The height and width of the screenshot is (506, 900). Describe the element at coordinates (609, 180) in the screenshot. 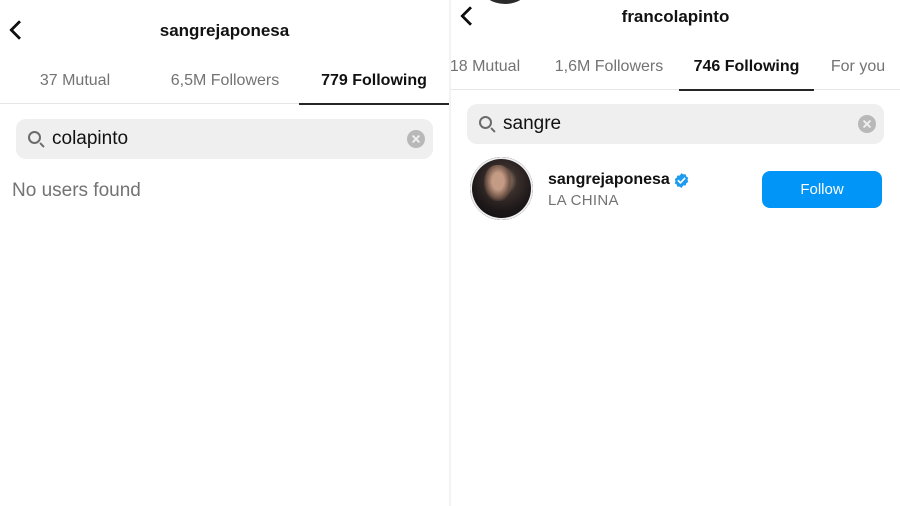

I see `result-username: sangrejaponesa` at that location.